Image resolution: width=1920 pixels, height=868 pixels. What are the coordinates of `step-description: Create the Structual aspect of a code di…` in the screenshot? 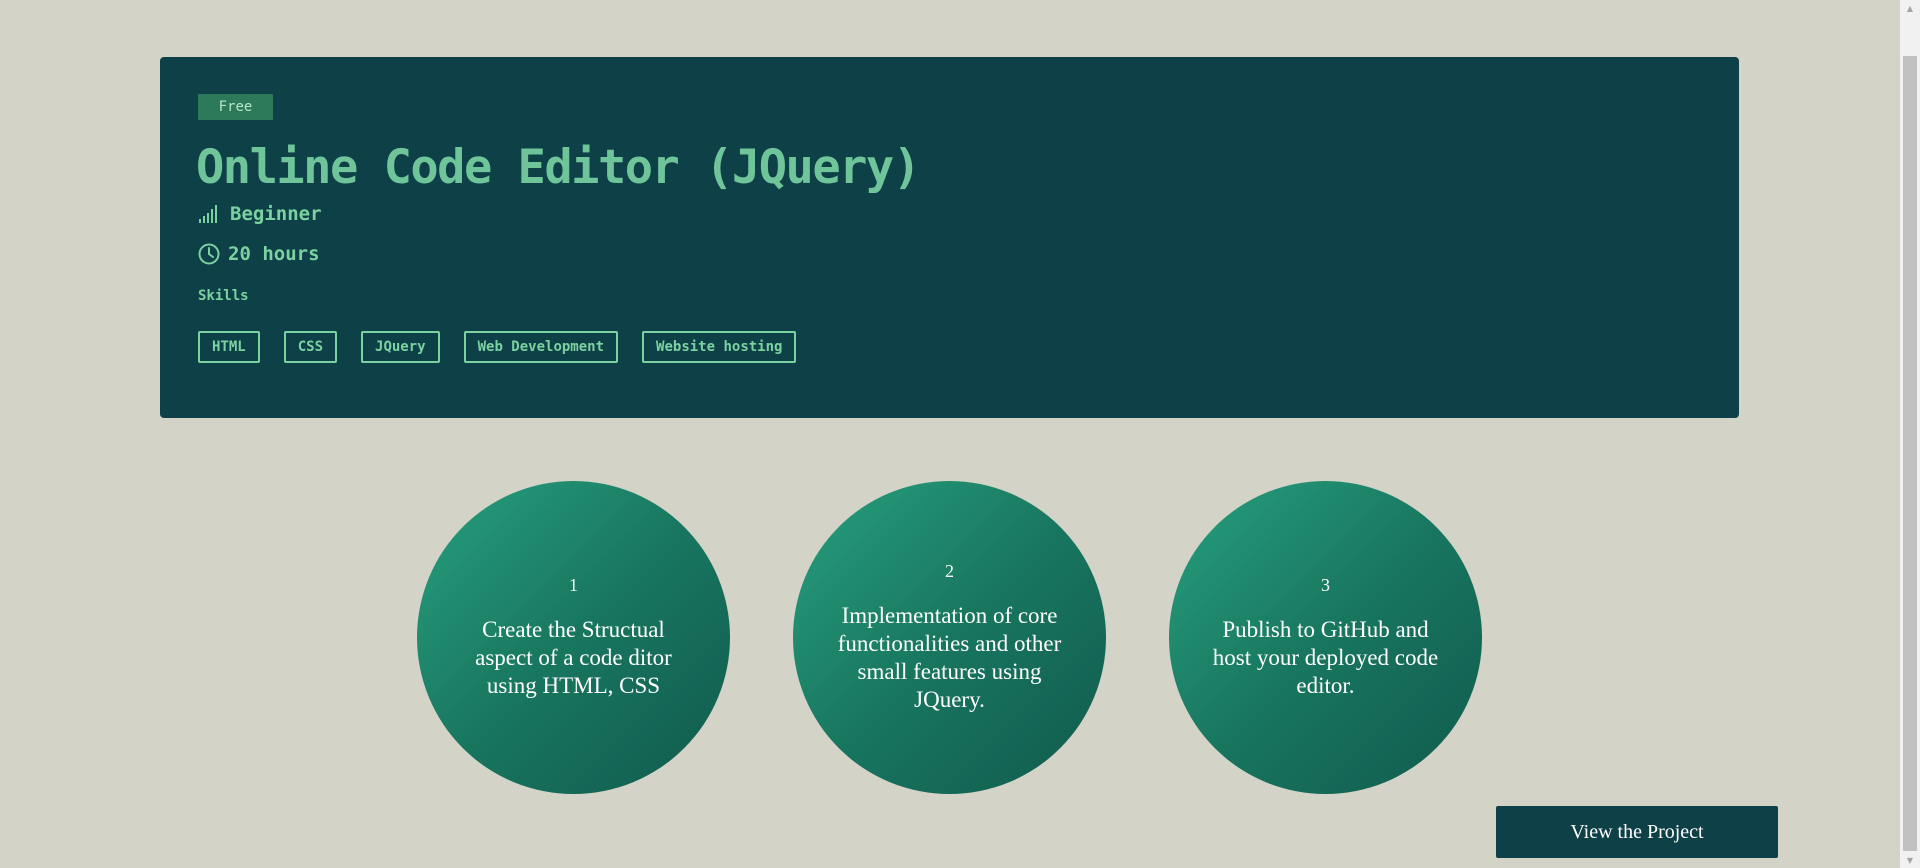 It's located at (573, 657).